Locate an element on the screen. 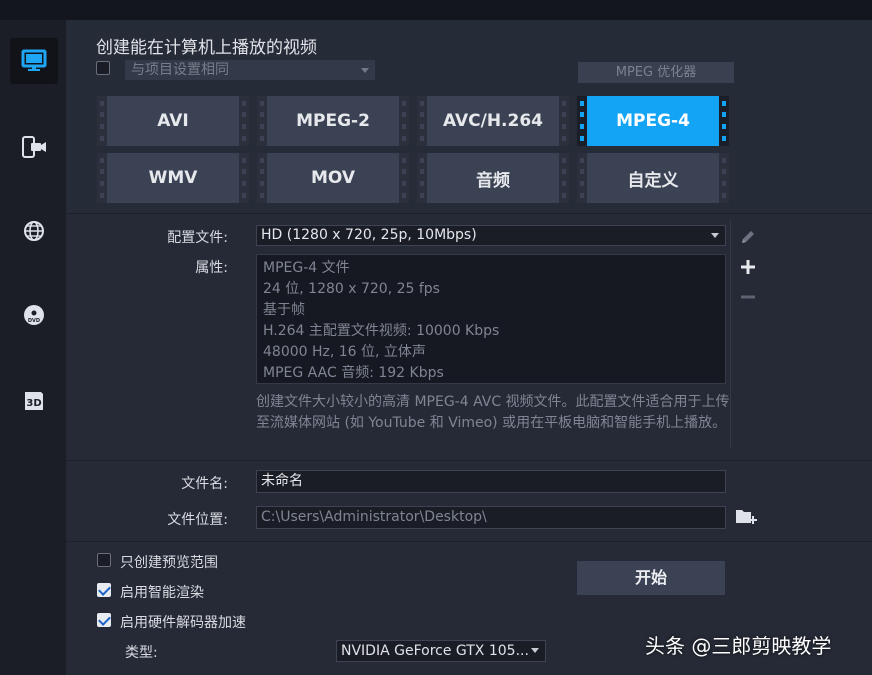 This screenshot has height=675, width=872. web-tab is located at coordinates (34, 231).